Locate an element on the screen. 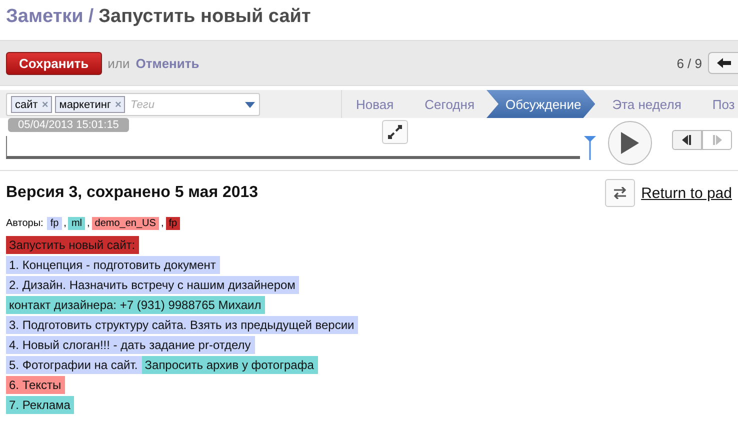 This screenshot has width=738, height=430. step-back-icon is located at coordinates (687, 140).